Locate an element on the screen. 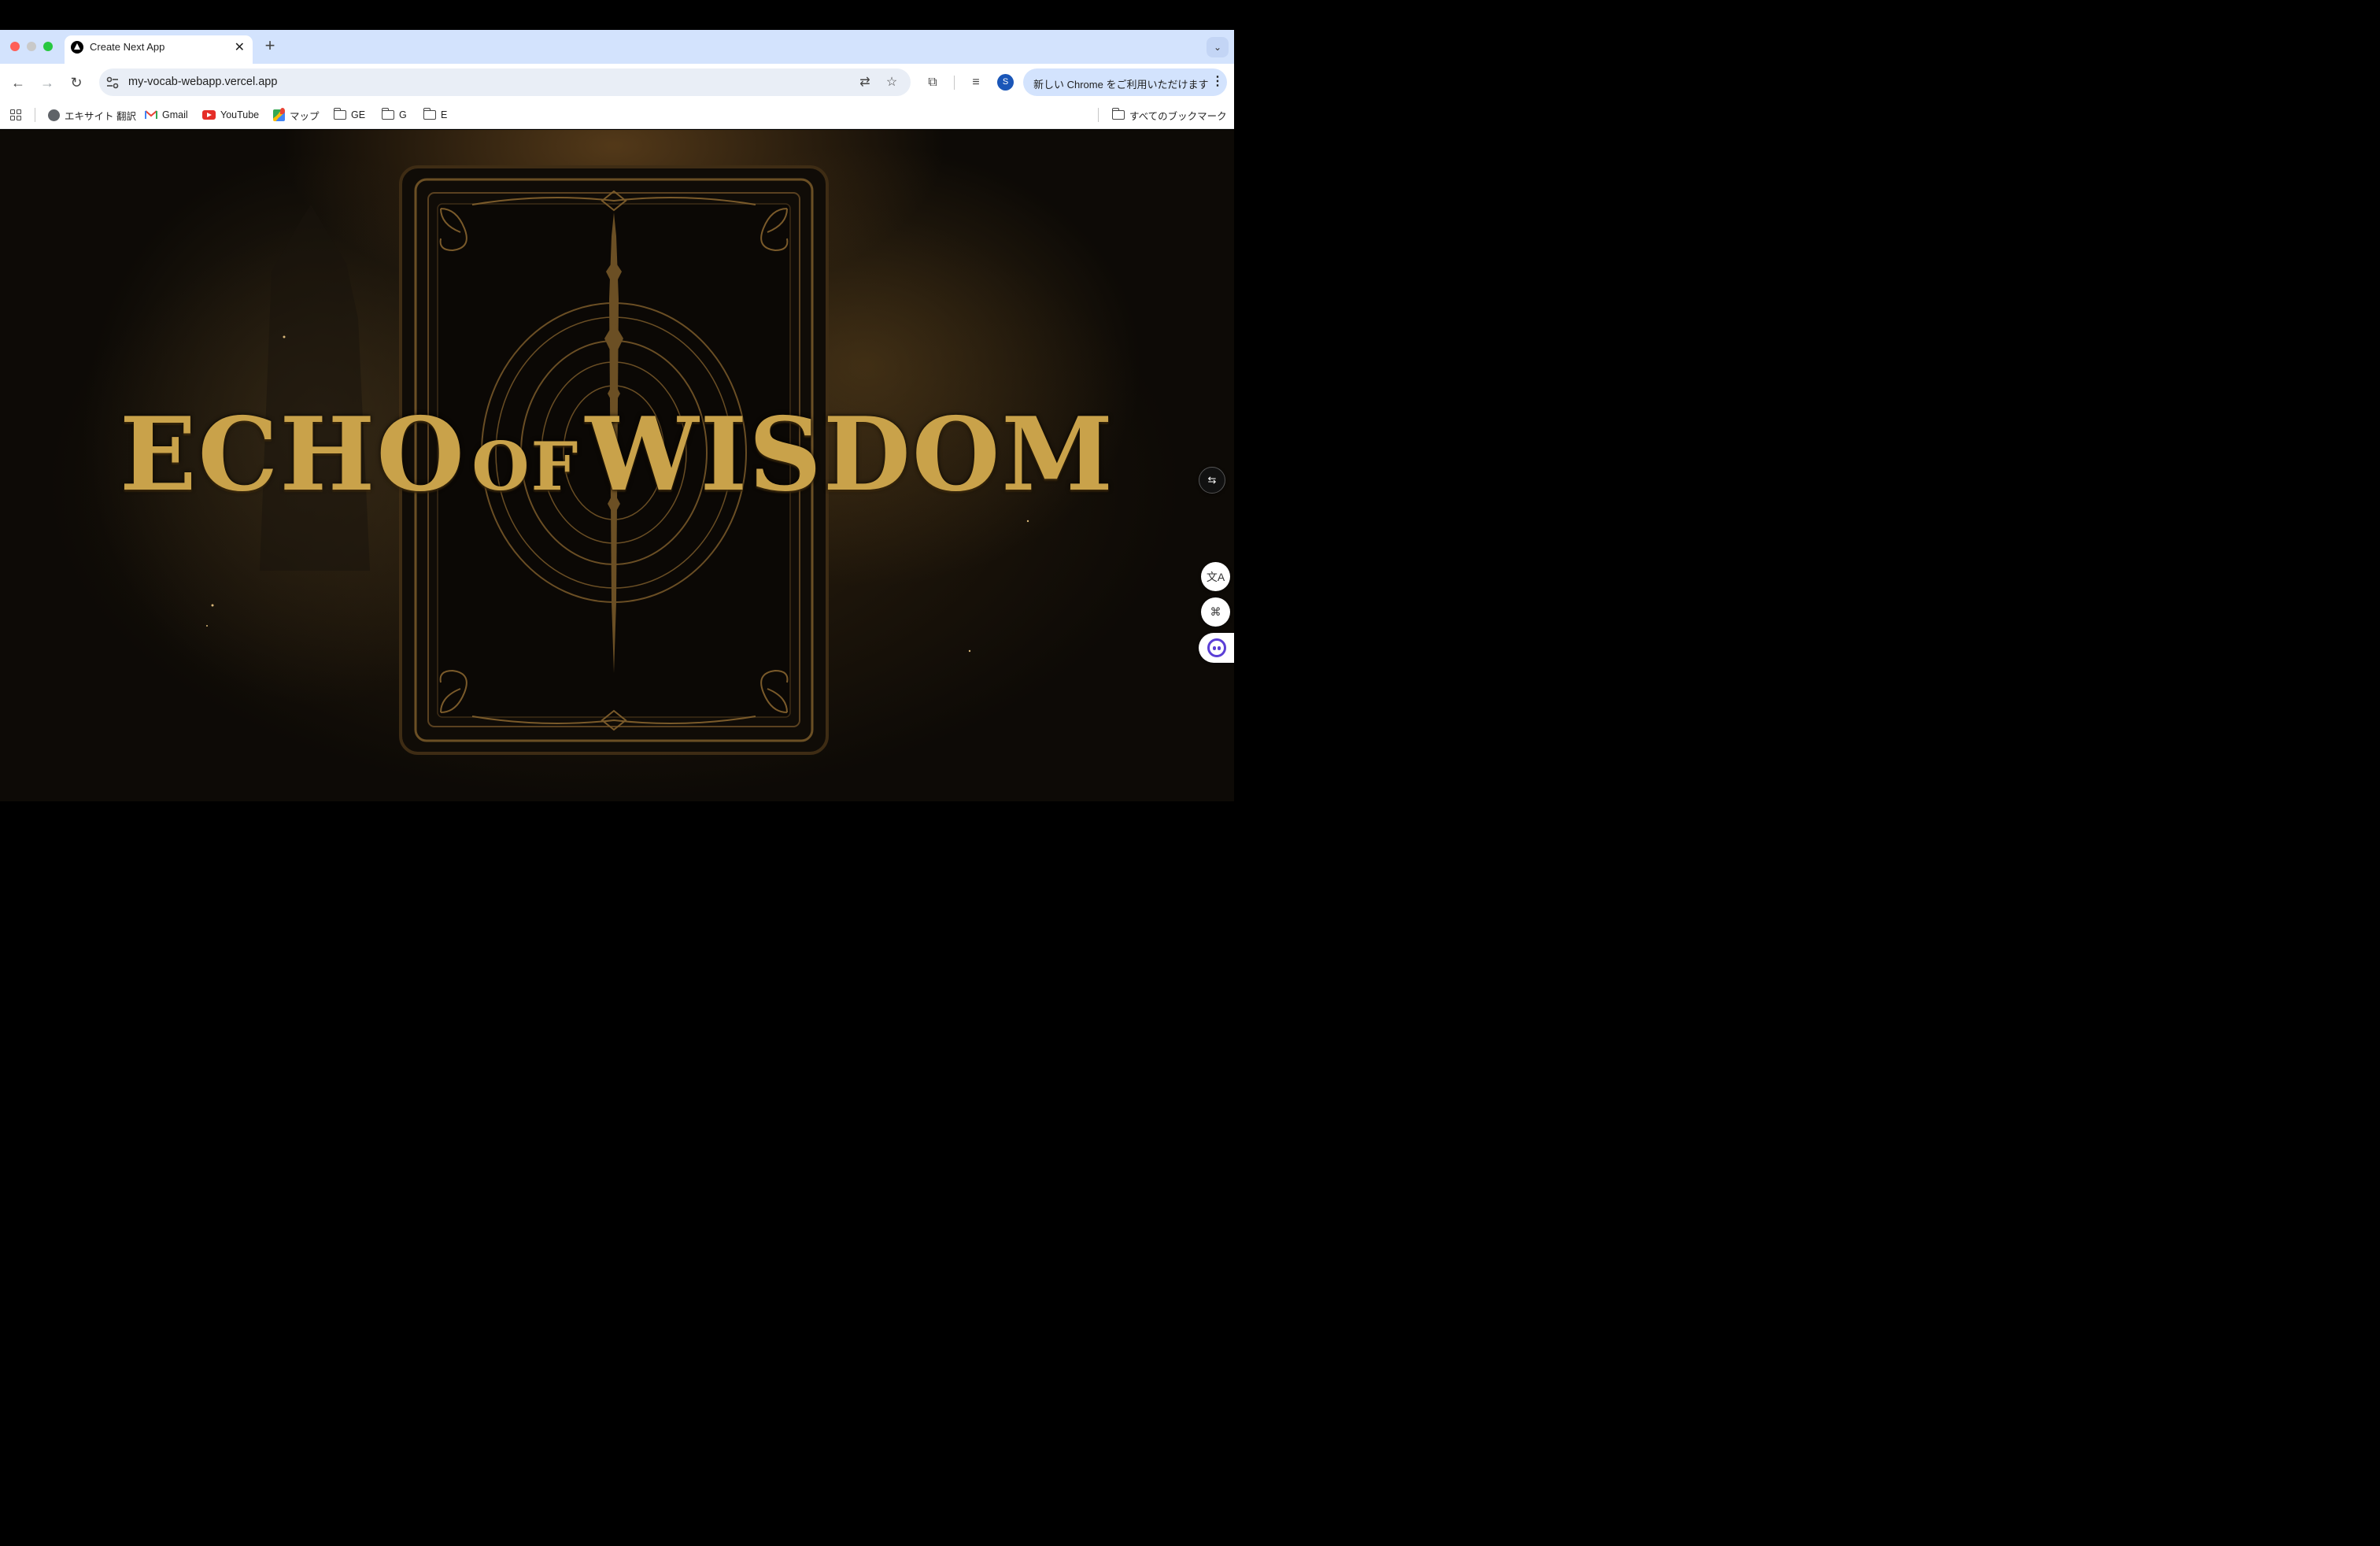 The image size is (2380, 1546). title-echo: ECHO is located at coordinates (292, 455).